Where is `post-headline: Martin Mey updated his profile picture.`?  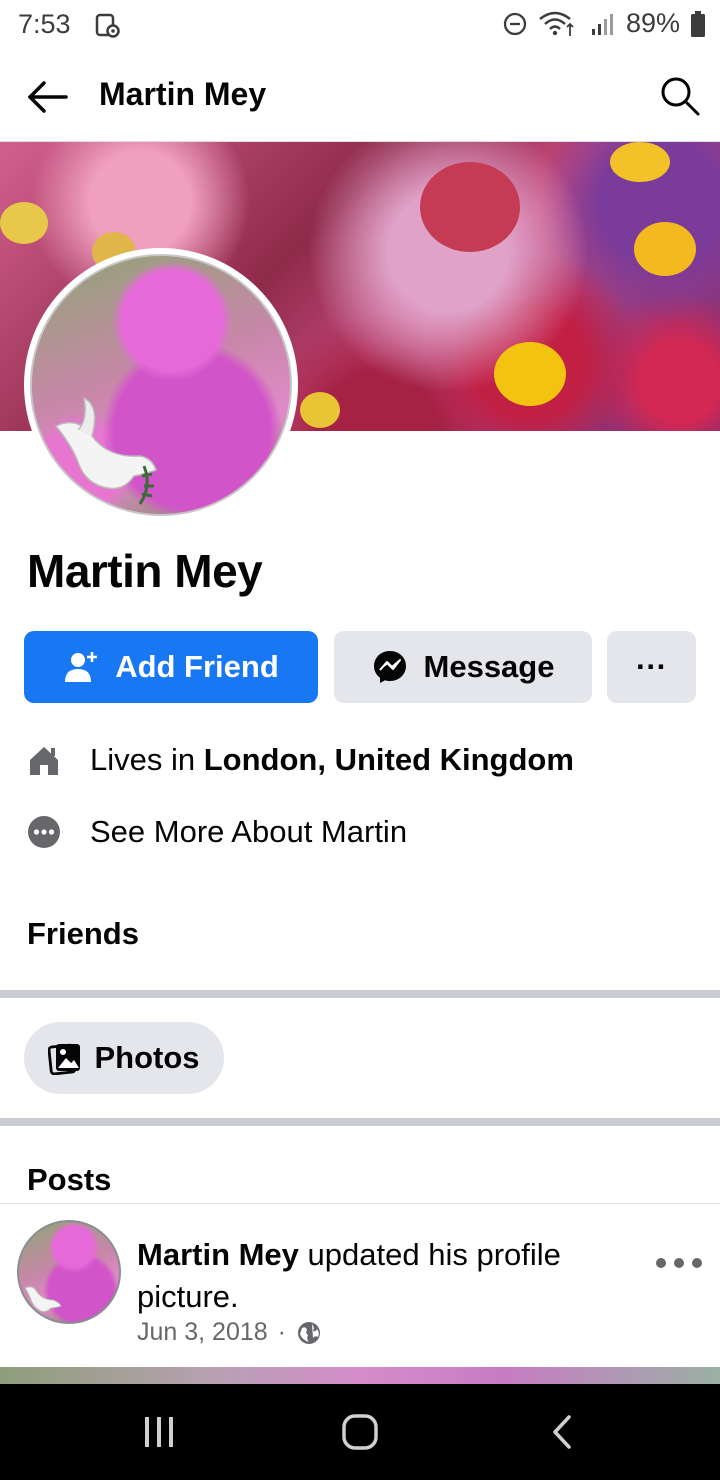 post-headline: Martin Mey updated his profile picture. is located at coordinates (387, 1276).